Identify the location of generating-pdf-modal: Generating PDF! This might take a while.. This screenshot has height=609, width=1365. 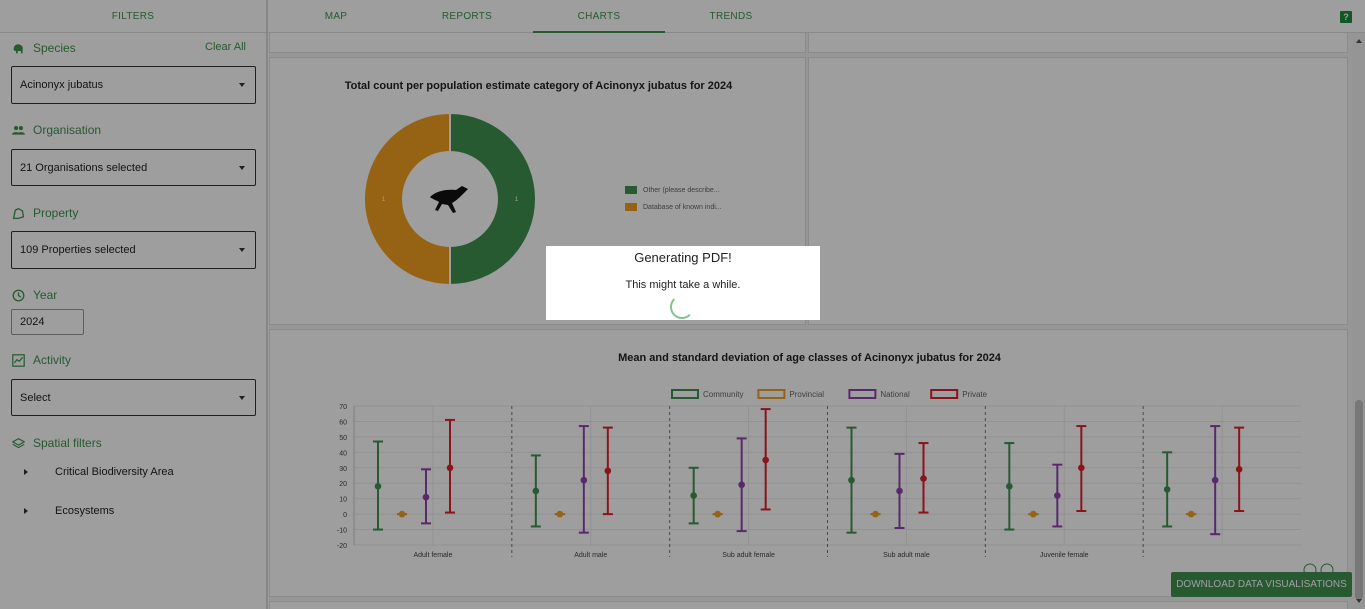
(683, 283).